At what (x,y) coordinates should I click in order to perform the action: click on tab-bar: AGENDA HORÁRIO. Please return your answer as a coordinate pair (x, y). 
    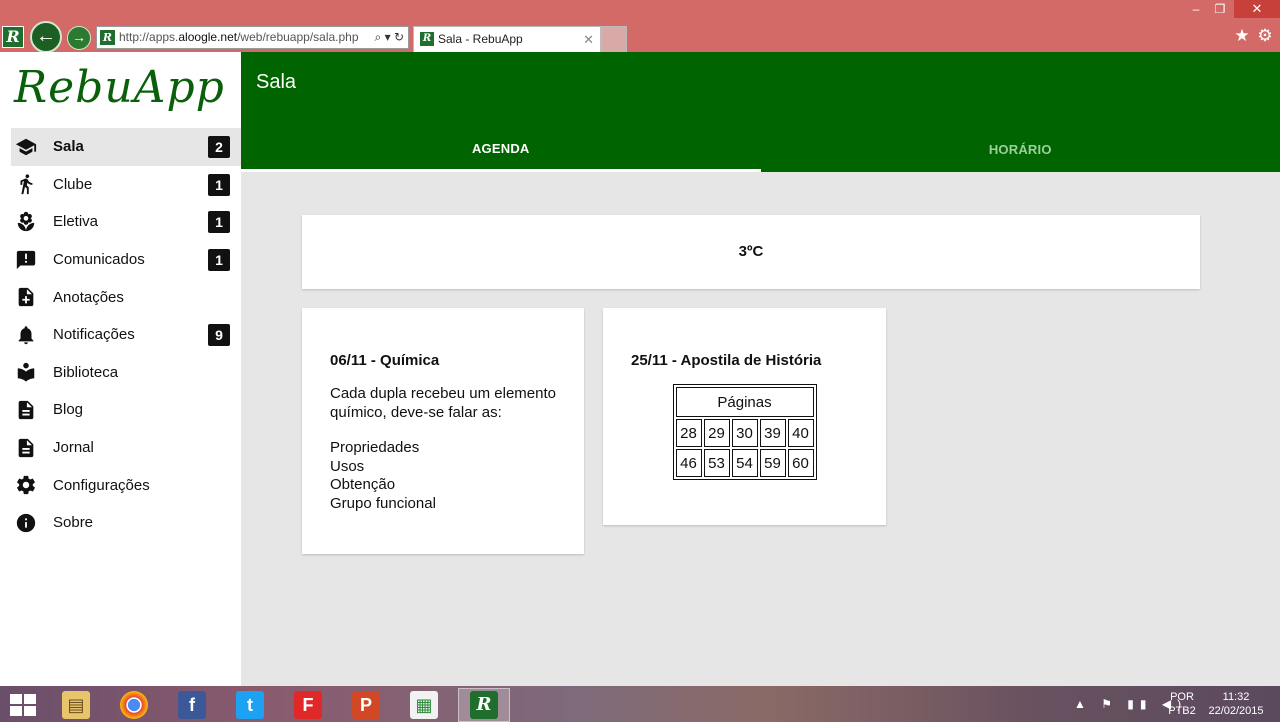
    Looking at the image, I should click on (760, 150).